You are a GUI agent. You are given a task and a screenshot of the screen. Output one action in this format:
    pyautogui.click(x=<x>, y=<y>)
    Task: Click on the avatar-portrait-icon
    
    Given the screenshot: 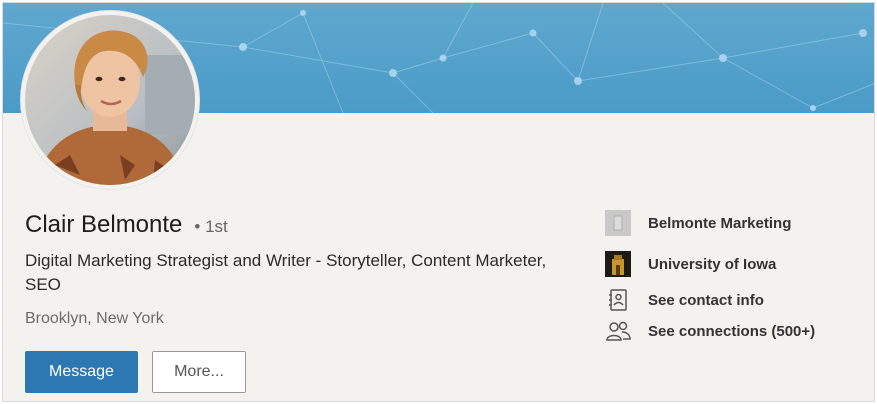 What is the action you would take?
    pyautogui.click(x=110, y=100)
    